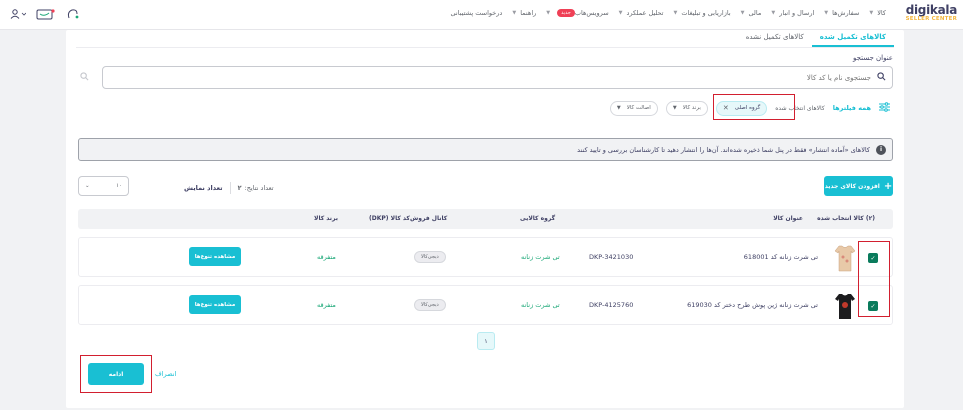 The width and height of the screenshot is (963, 410). What do you see at coordinates (611, 257) in the screenshot?
I see `product-dkp: DKP-3421030` at bounding box center [611, 257].